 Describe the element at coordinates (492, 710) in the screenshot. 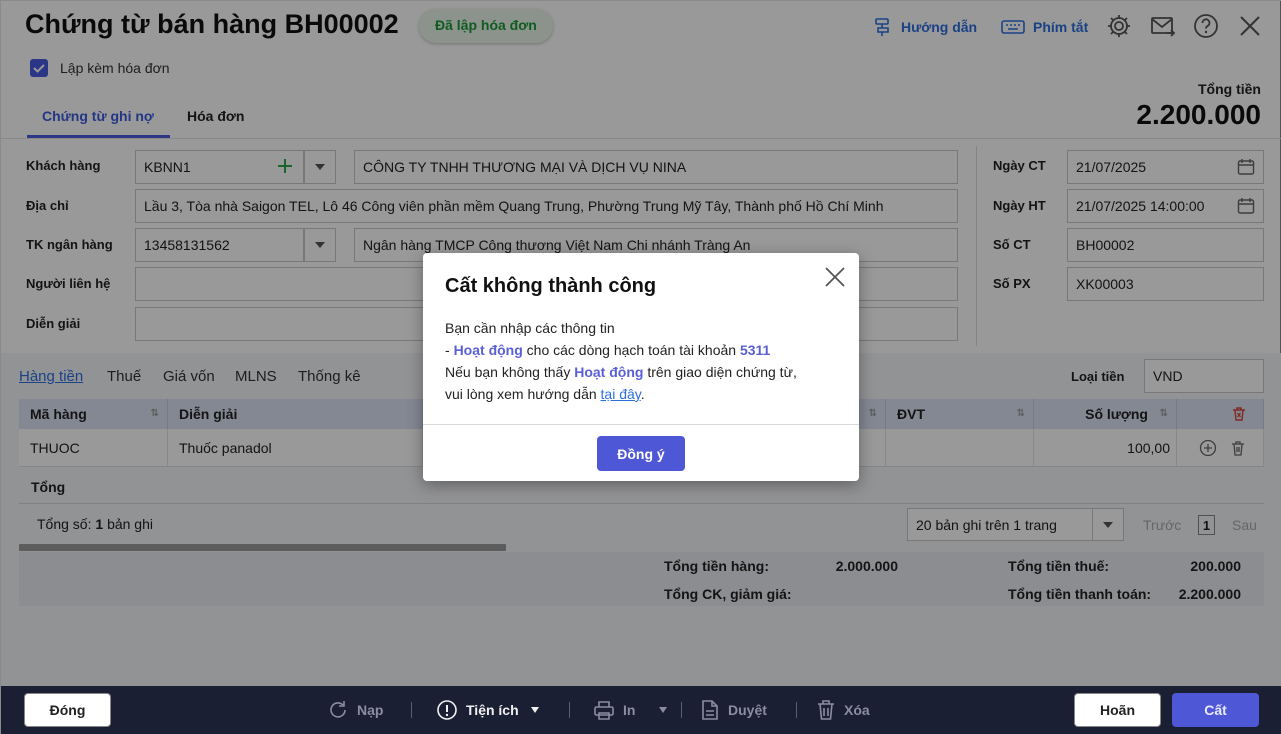

I see `utilities-label: Tiện ích` at that location.